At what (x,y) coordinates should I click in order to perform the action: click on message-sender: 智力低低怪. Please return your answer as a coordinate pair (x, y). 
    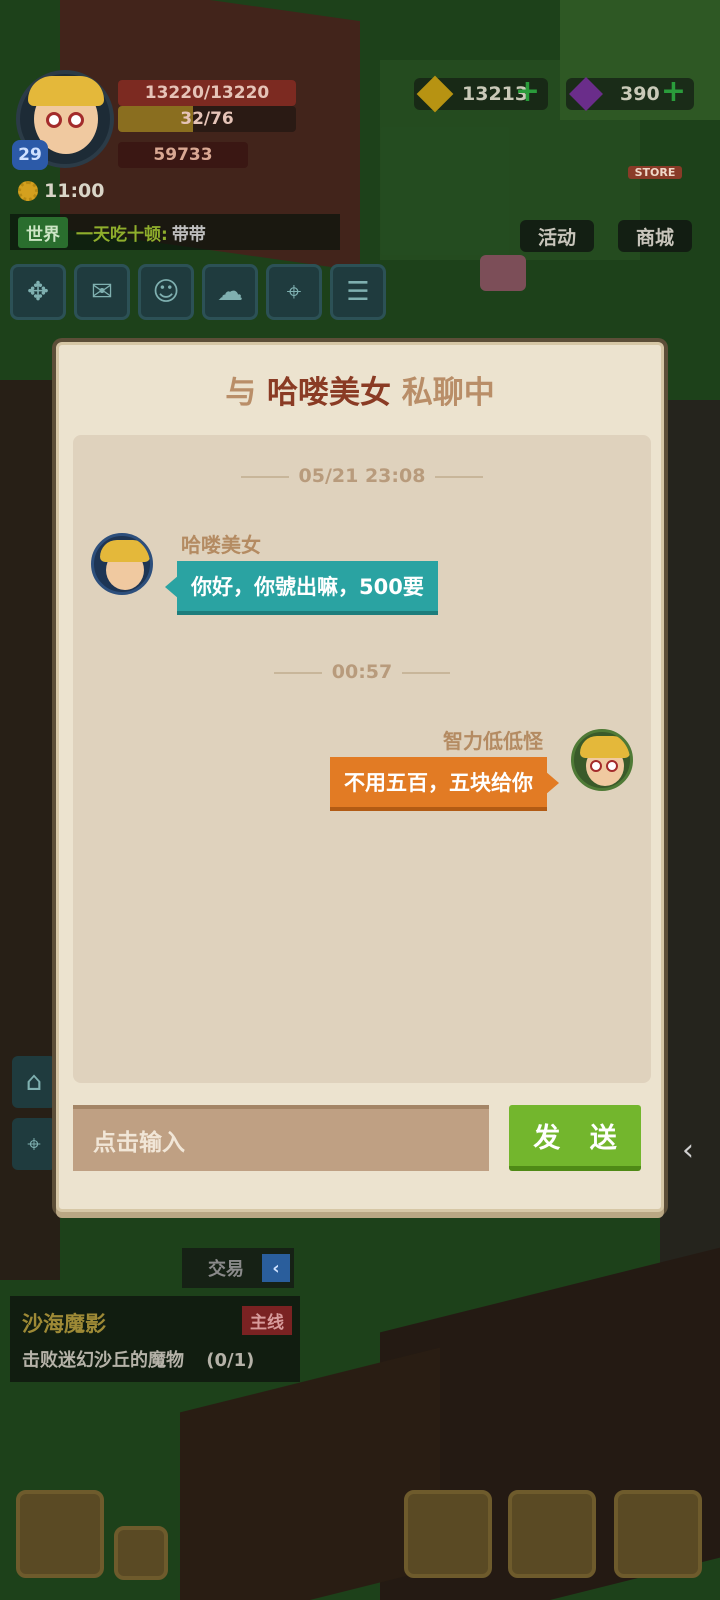
    Looking at the image, I should click on (493, 741).